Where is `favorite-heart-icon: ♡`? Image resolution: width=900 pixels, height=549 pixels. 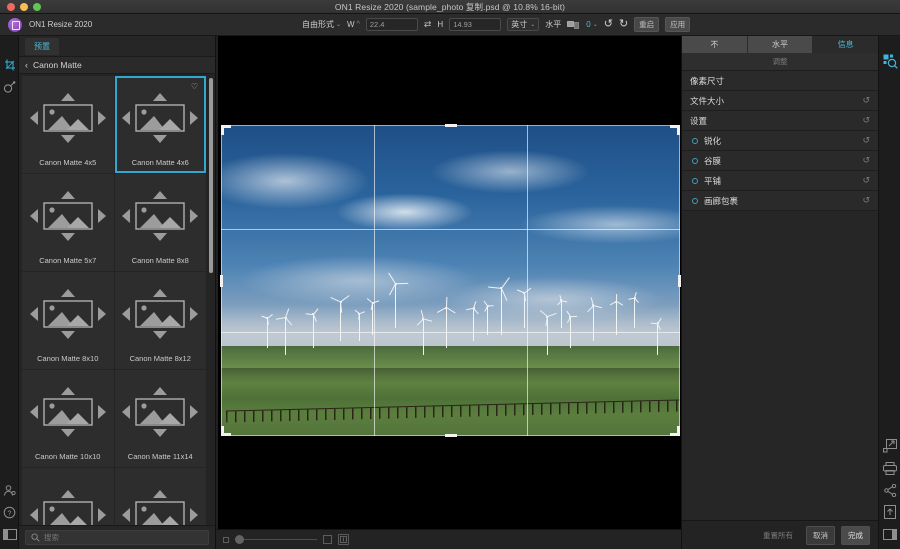
favorite-heart-icon: ♡ is located at coordinates (194, 86).